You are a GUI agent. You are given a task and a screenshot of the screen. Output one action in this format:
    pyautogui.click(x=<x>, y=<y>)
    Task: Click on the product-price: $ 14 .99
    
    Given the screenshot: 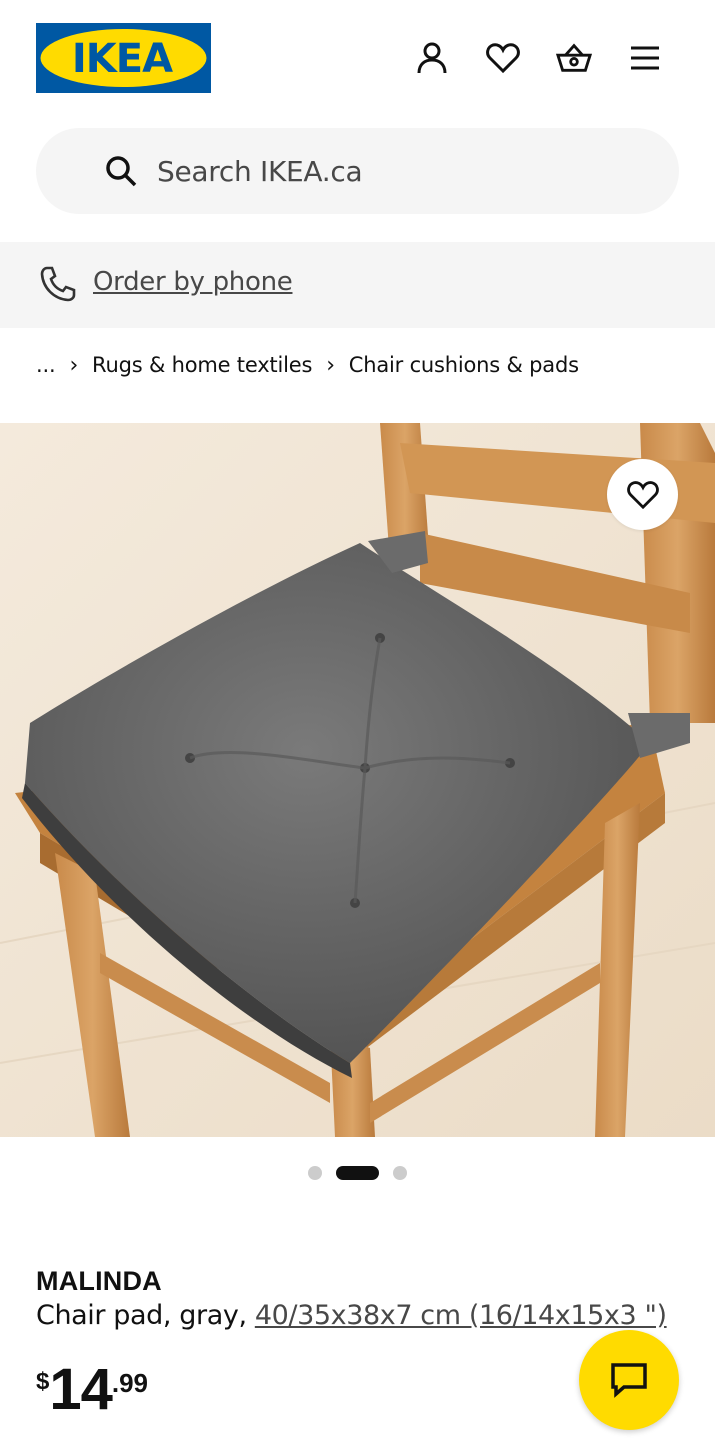 What is the action you would take?
    pyautogui.click(x=92, y=1390)
    